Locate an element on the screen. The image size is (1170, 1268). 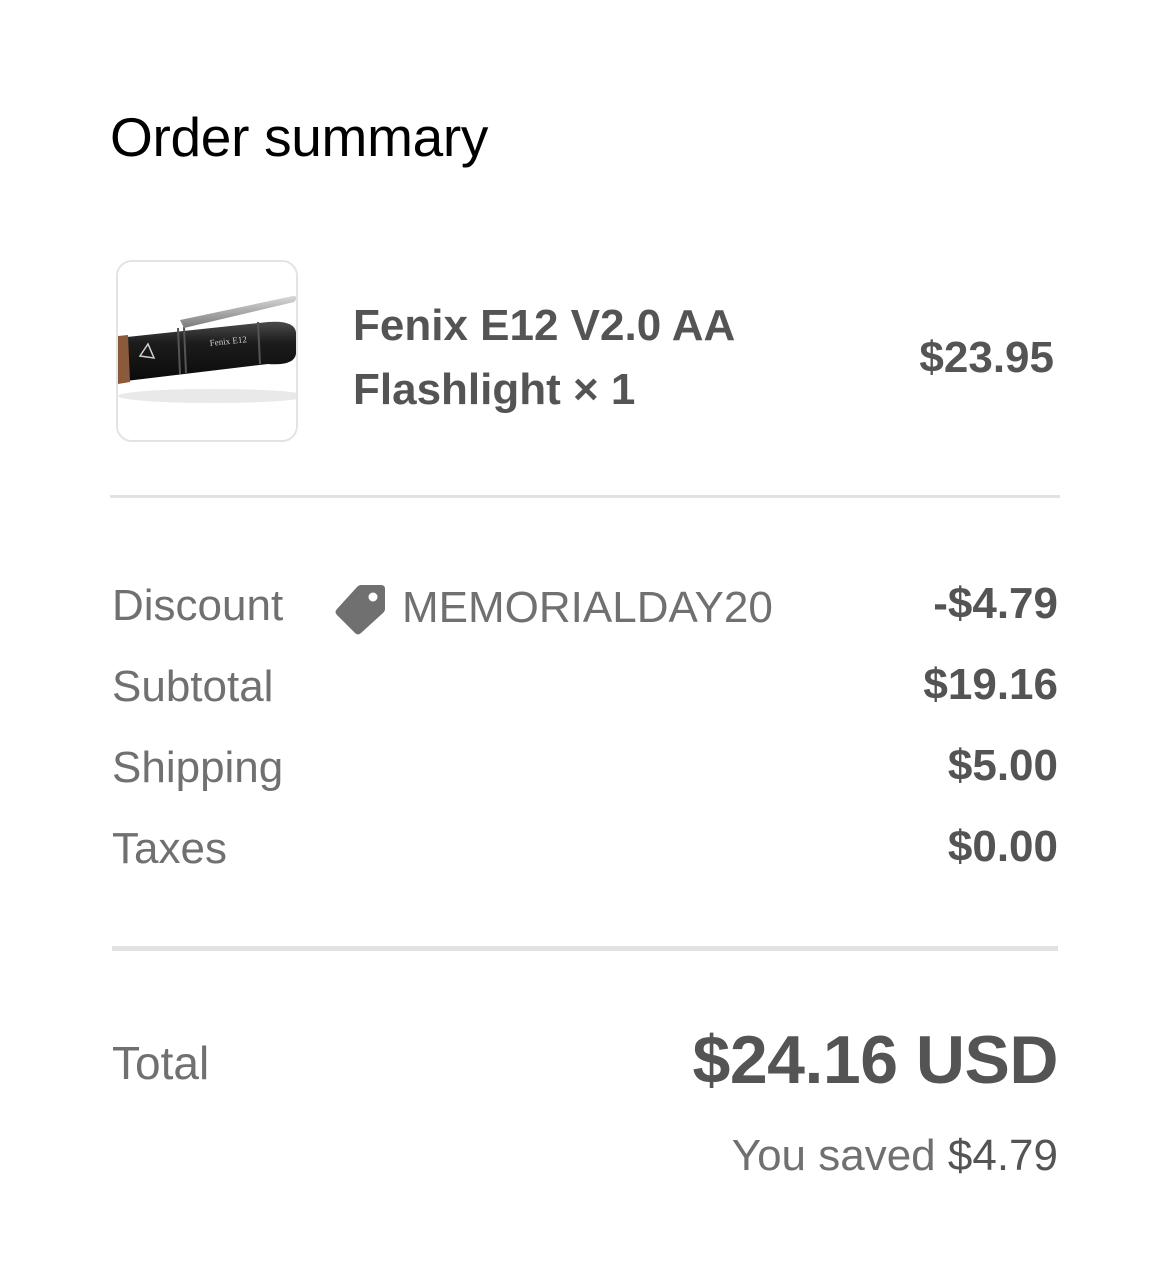
product-thumbnail: Fenix E12 is located at coordinates (207, 351).